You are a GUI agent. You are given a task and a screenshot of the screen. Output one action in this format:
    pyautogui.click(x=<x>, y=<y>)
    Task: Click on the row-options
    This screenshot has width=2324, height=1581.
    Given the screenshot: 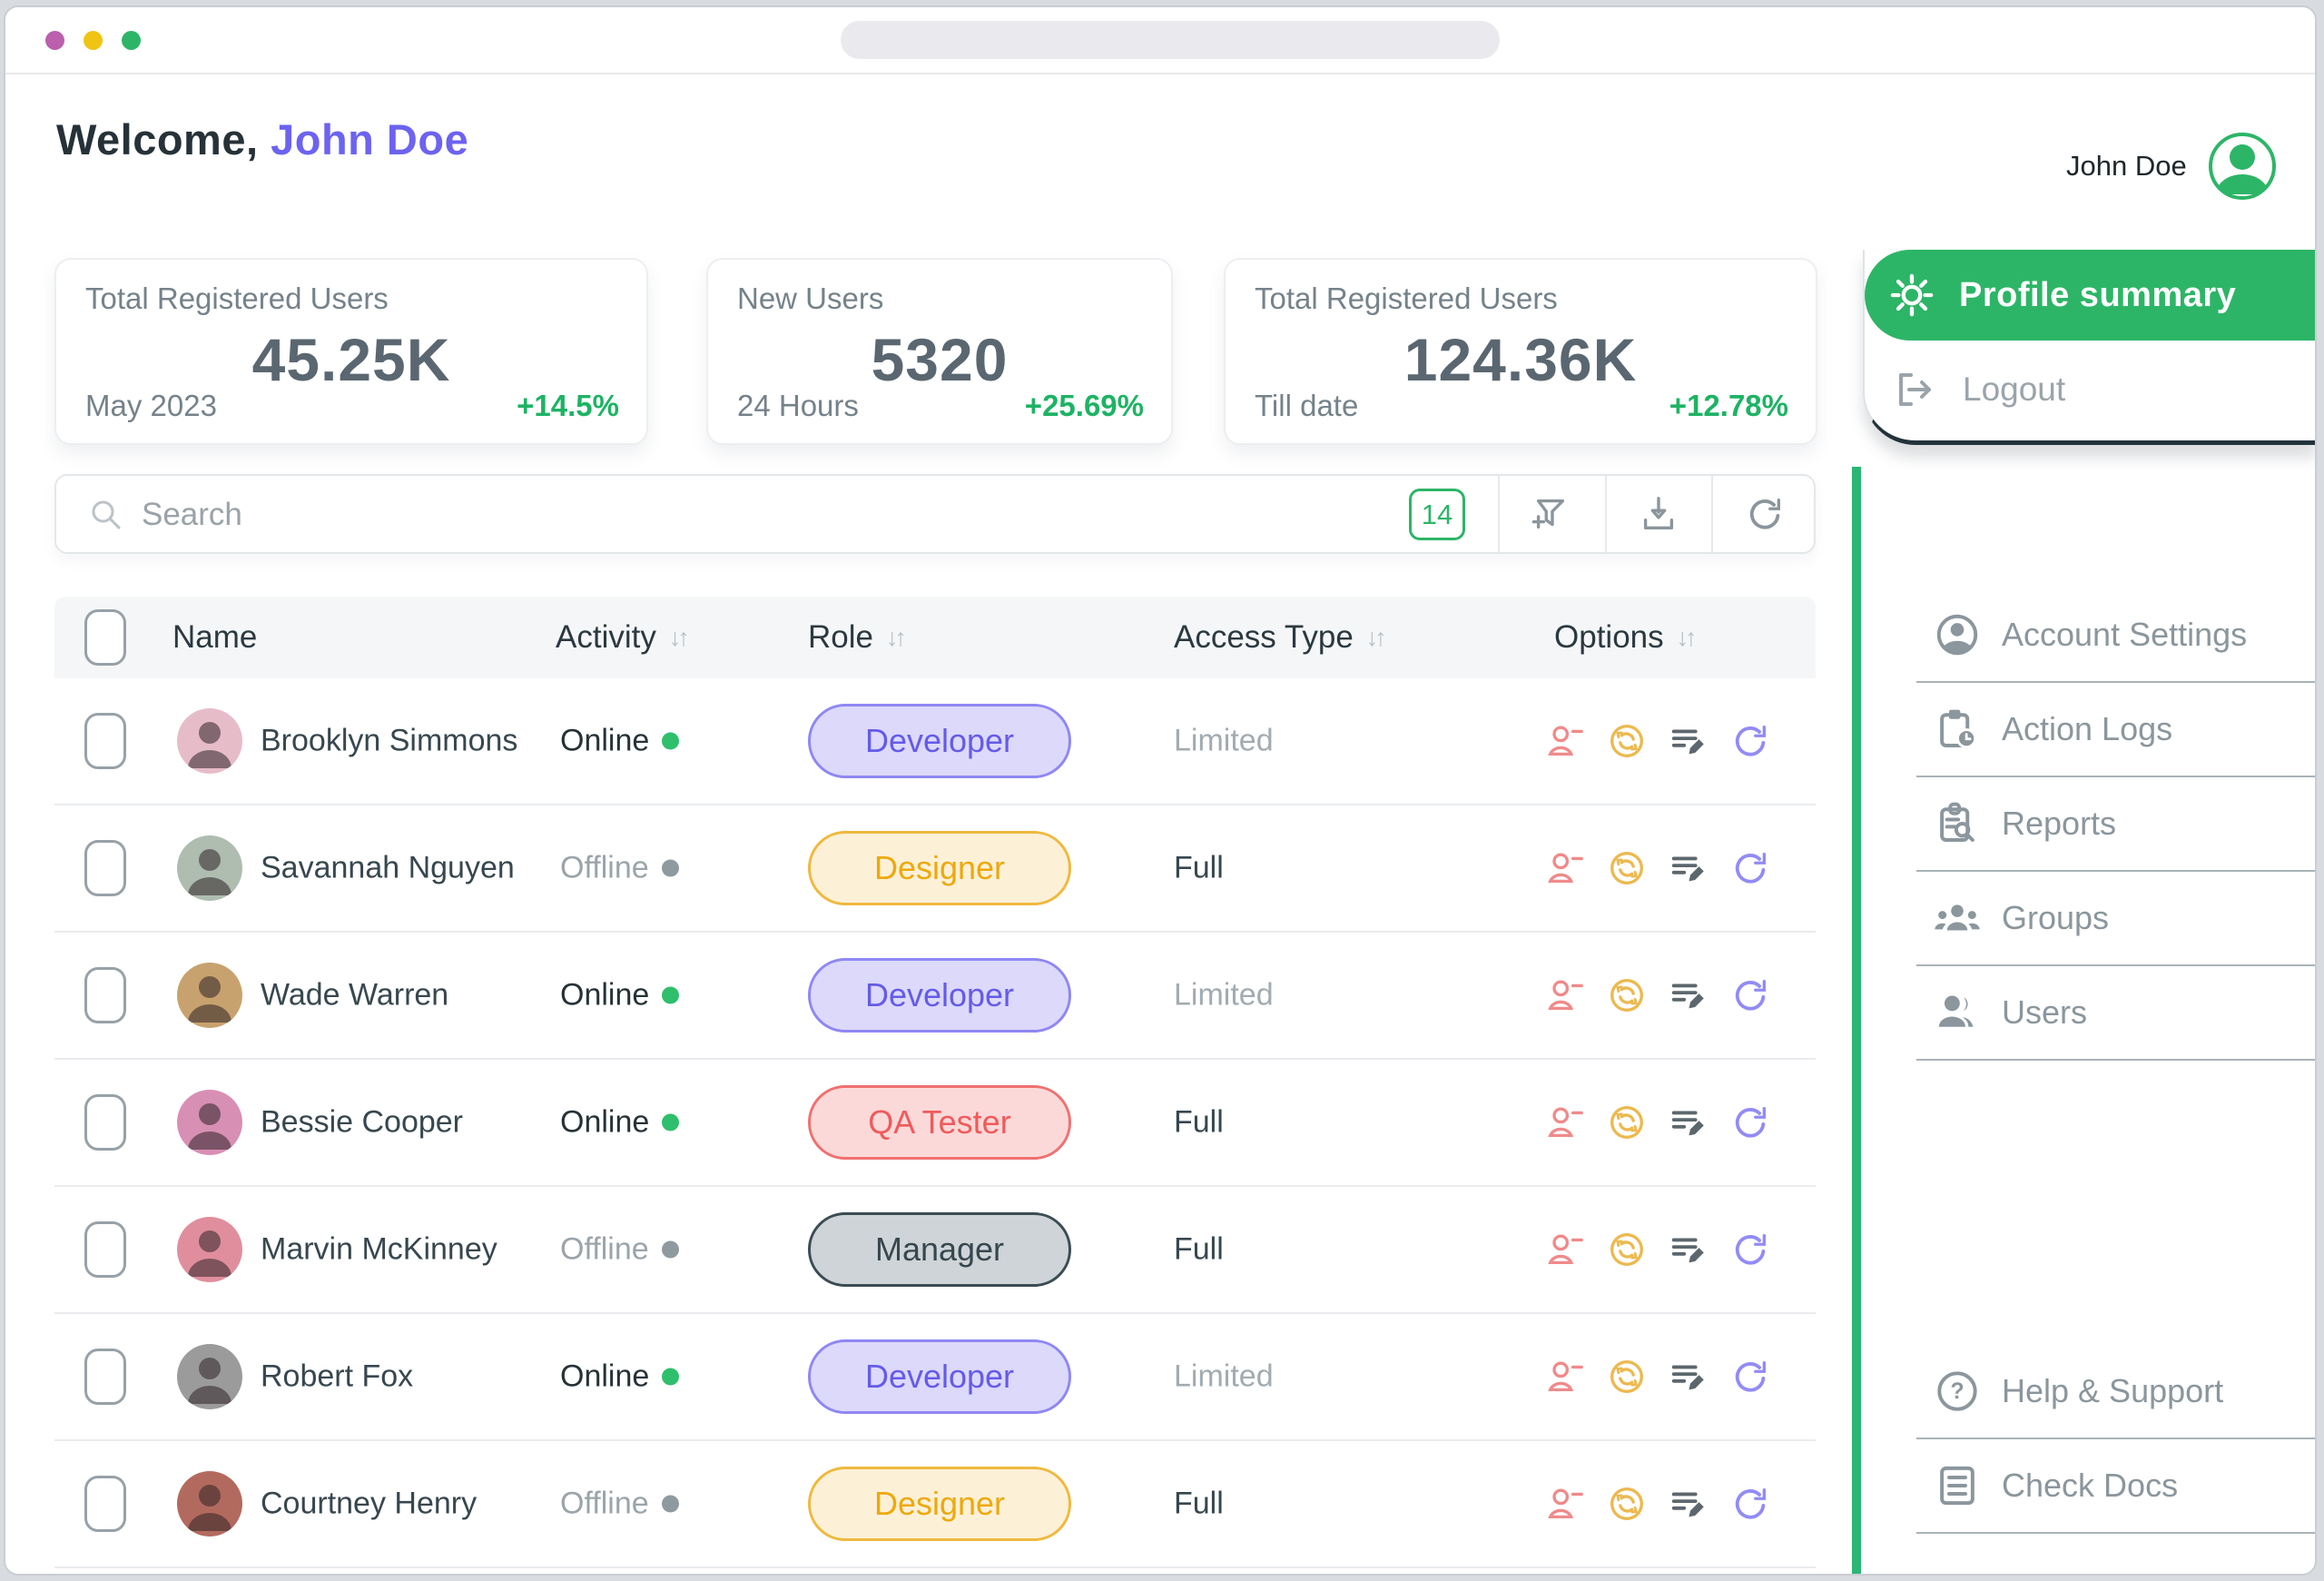 What is the action you would take?
    pyautogui.click(x=1657, y=1504)
    